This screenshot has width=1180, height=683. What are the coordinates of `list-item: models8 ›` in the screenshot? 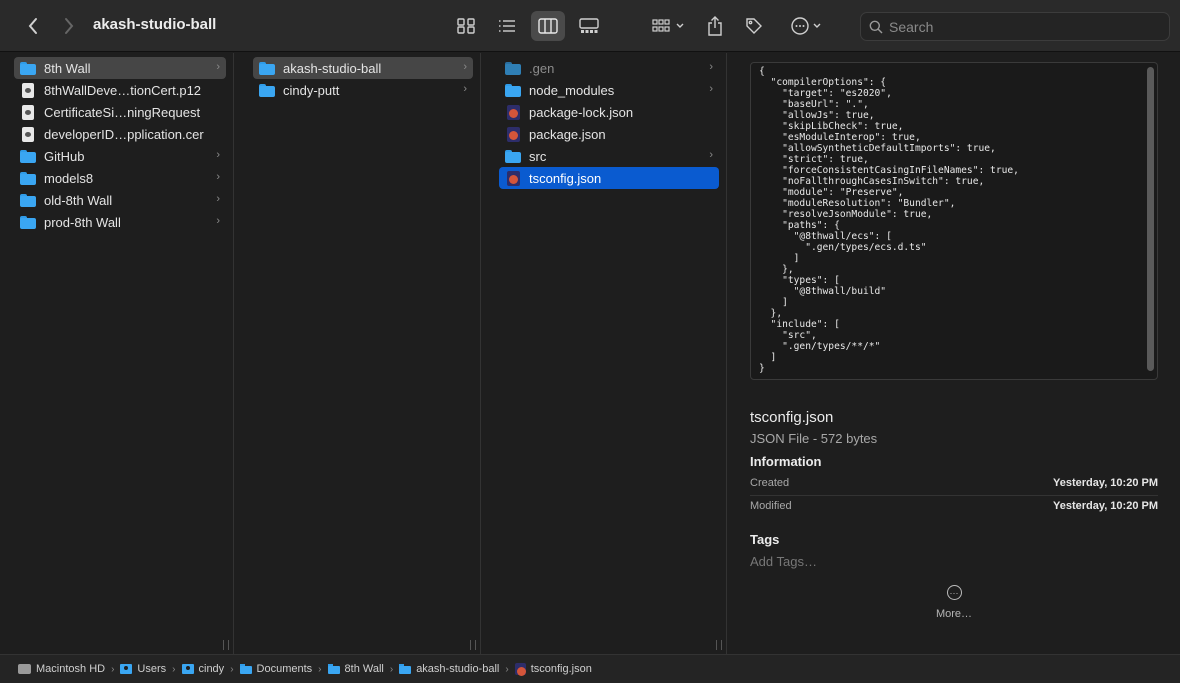 It's located at (120, 178).